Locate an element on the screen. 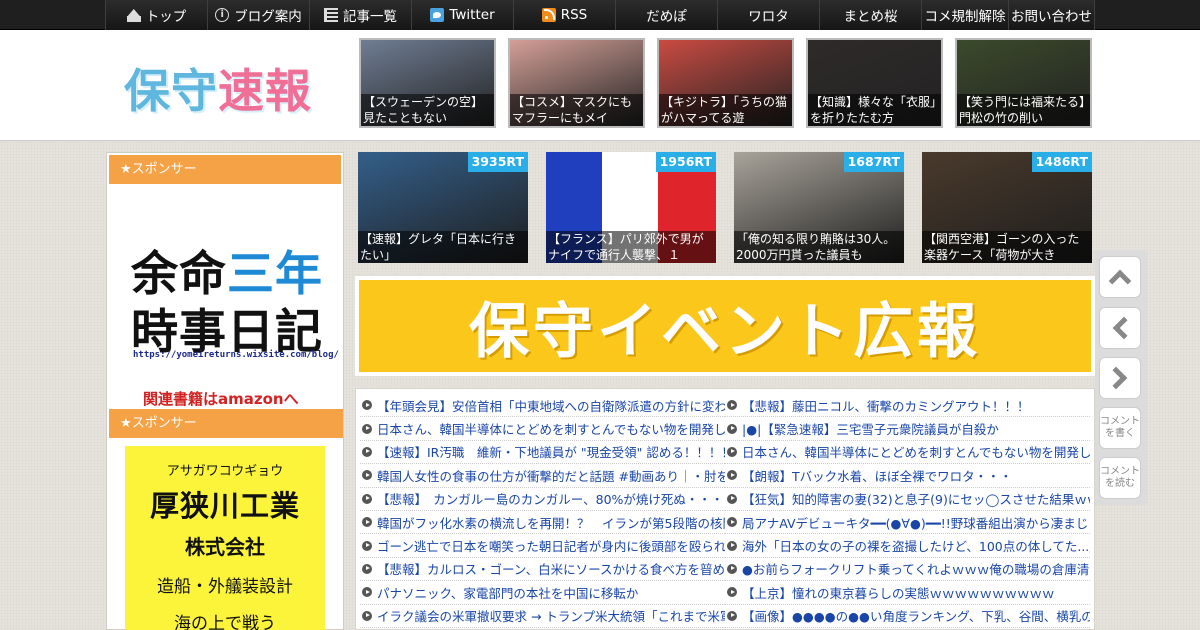  write-comment-button: コメントを書く is located at coordinates (1120, 428).